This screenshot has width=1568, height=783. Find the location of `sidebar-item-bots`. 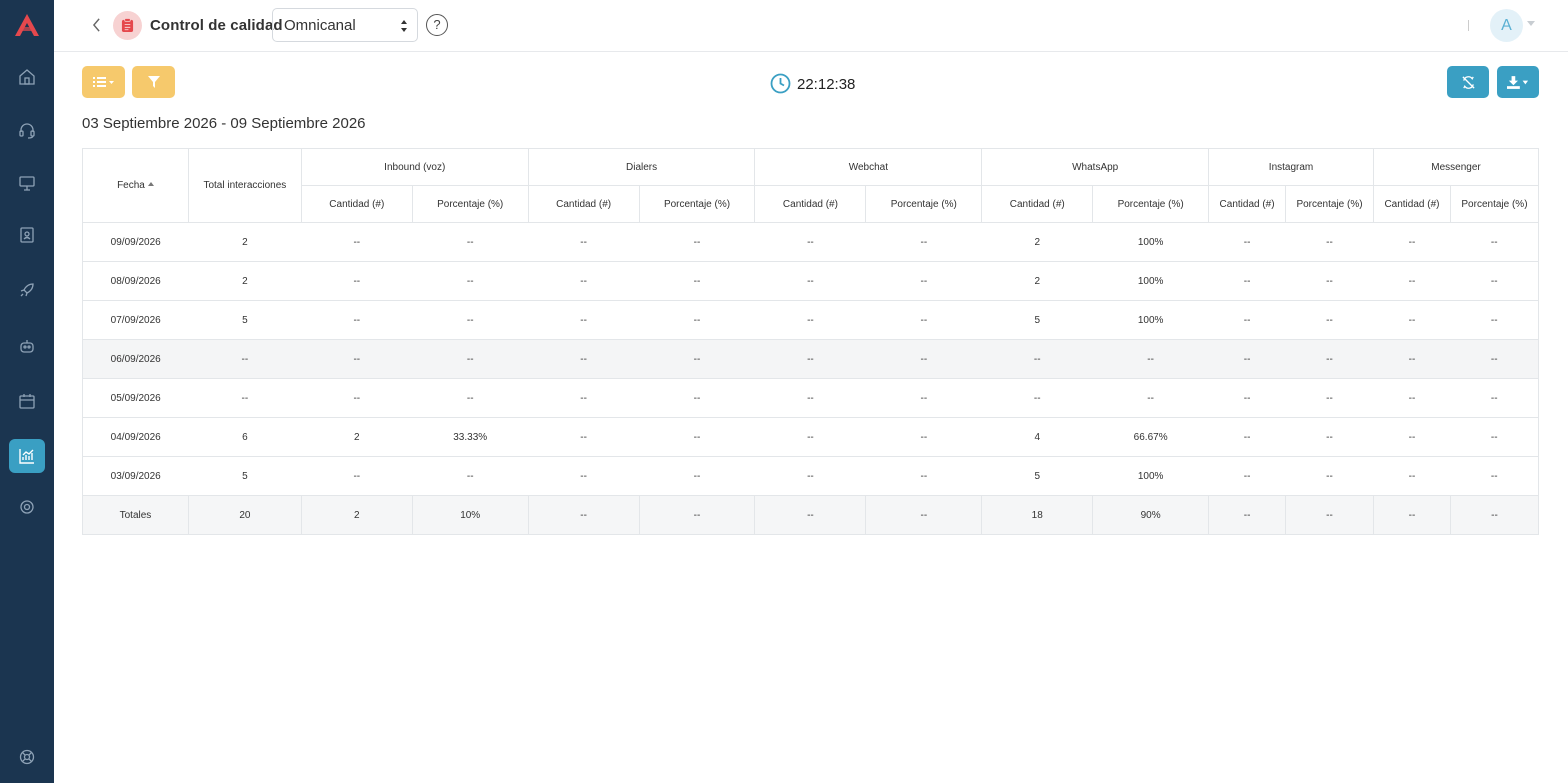

sidebar-item-bots is located at coordinates (27, 346).